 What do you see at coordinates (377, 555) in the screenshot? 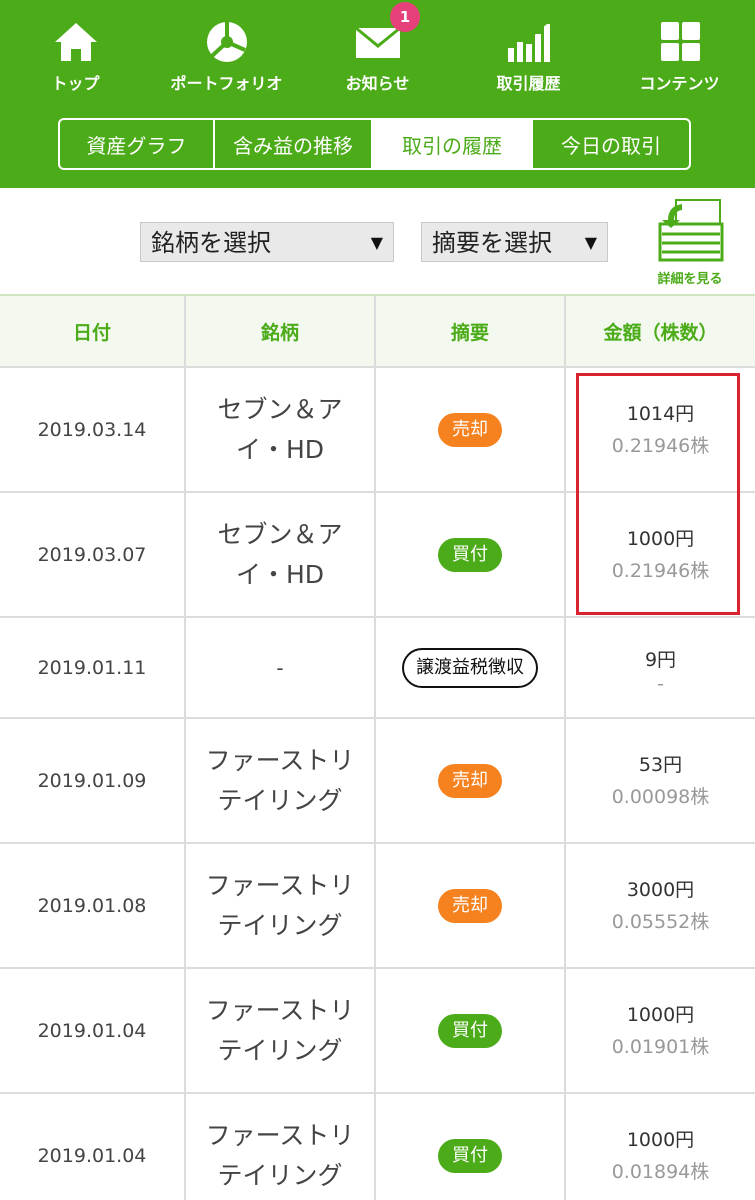
I see `table-row: 2019.03.07 セブン＆ア イ・HD 買付 1000円 0.21946株` at bounding box center [377, 555].